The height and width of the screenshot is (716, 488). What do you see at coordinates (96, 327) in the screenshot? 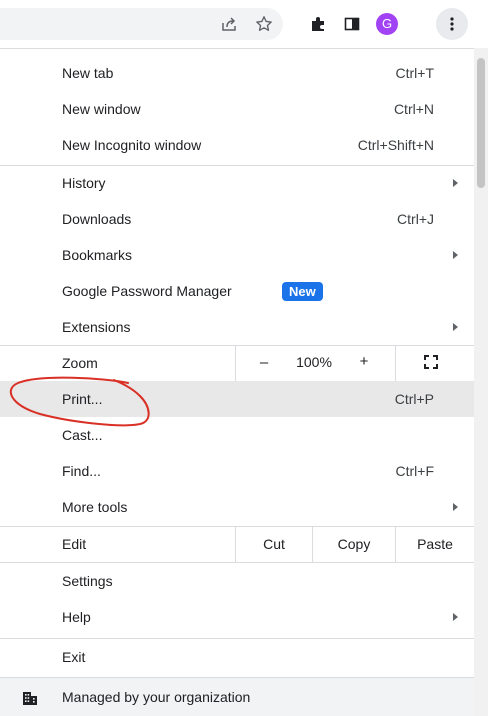
I see `menu-item-label: Extensions` at bounding box center [96, 327].